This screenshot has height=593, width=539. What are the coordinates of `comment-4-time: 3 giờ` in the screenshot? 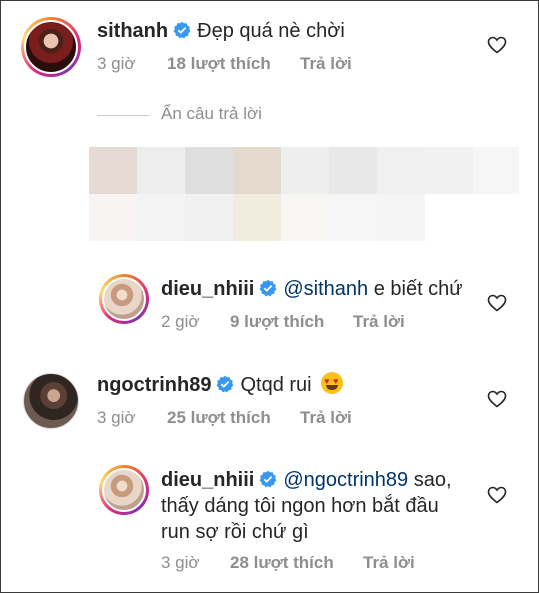 It's located at (180, 562).